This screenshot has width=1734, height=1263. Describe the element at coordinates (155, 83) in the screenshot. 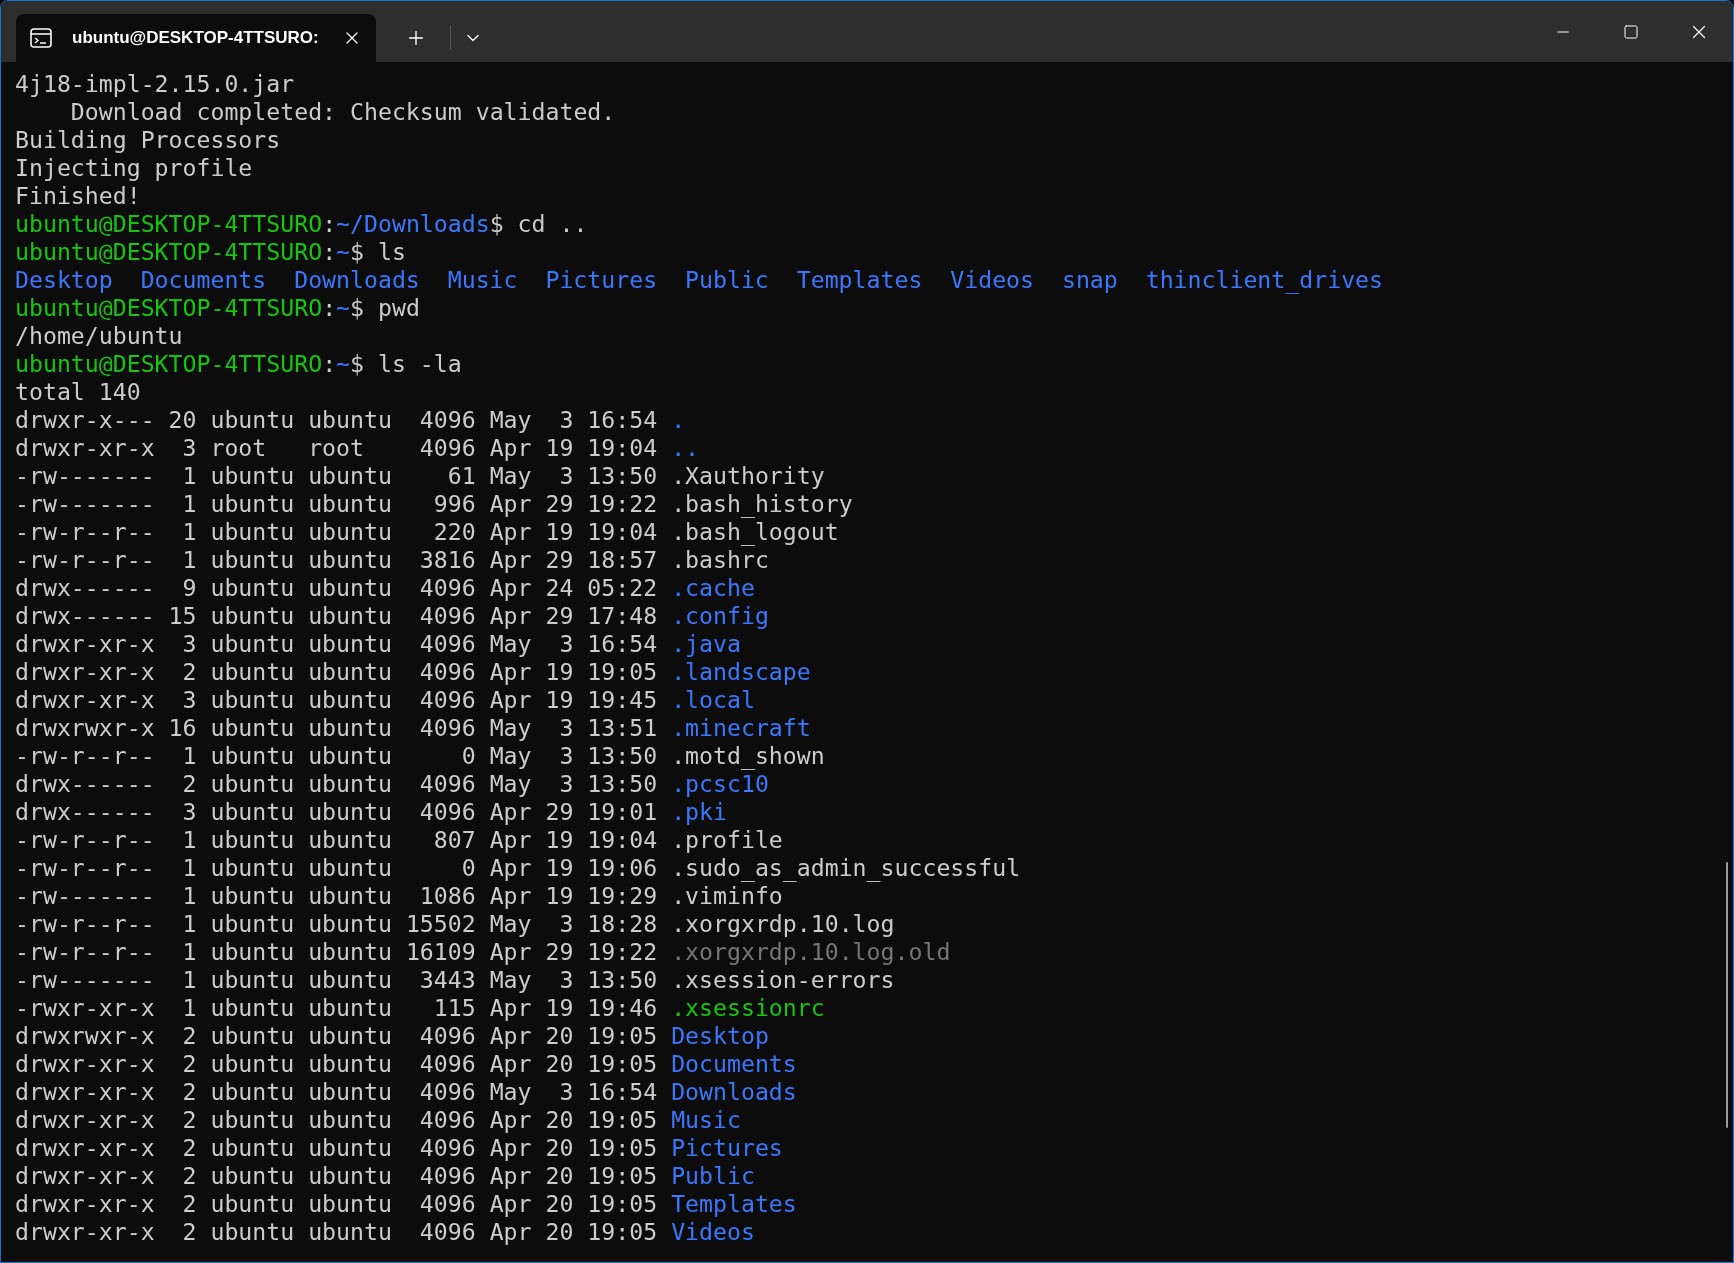

I see `output-text: 4j18-impl-2.15.0.jar` at that location.